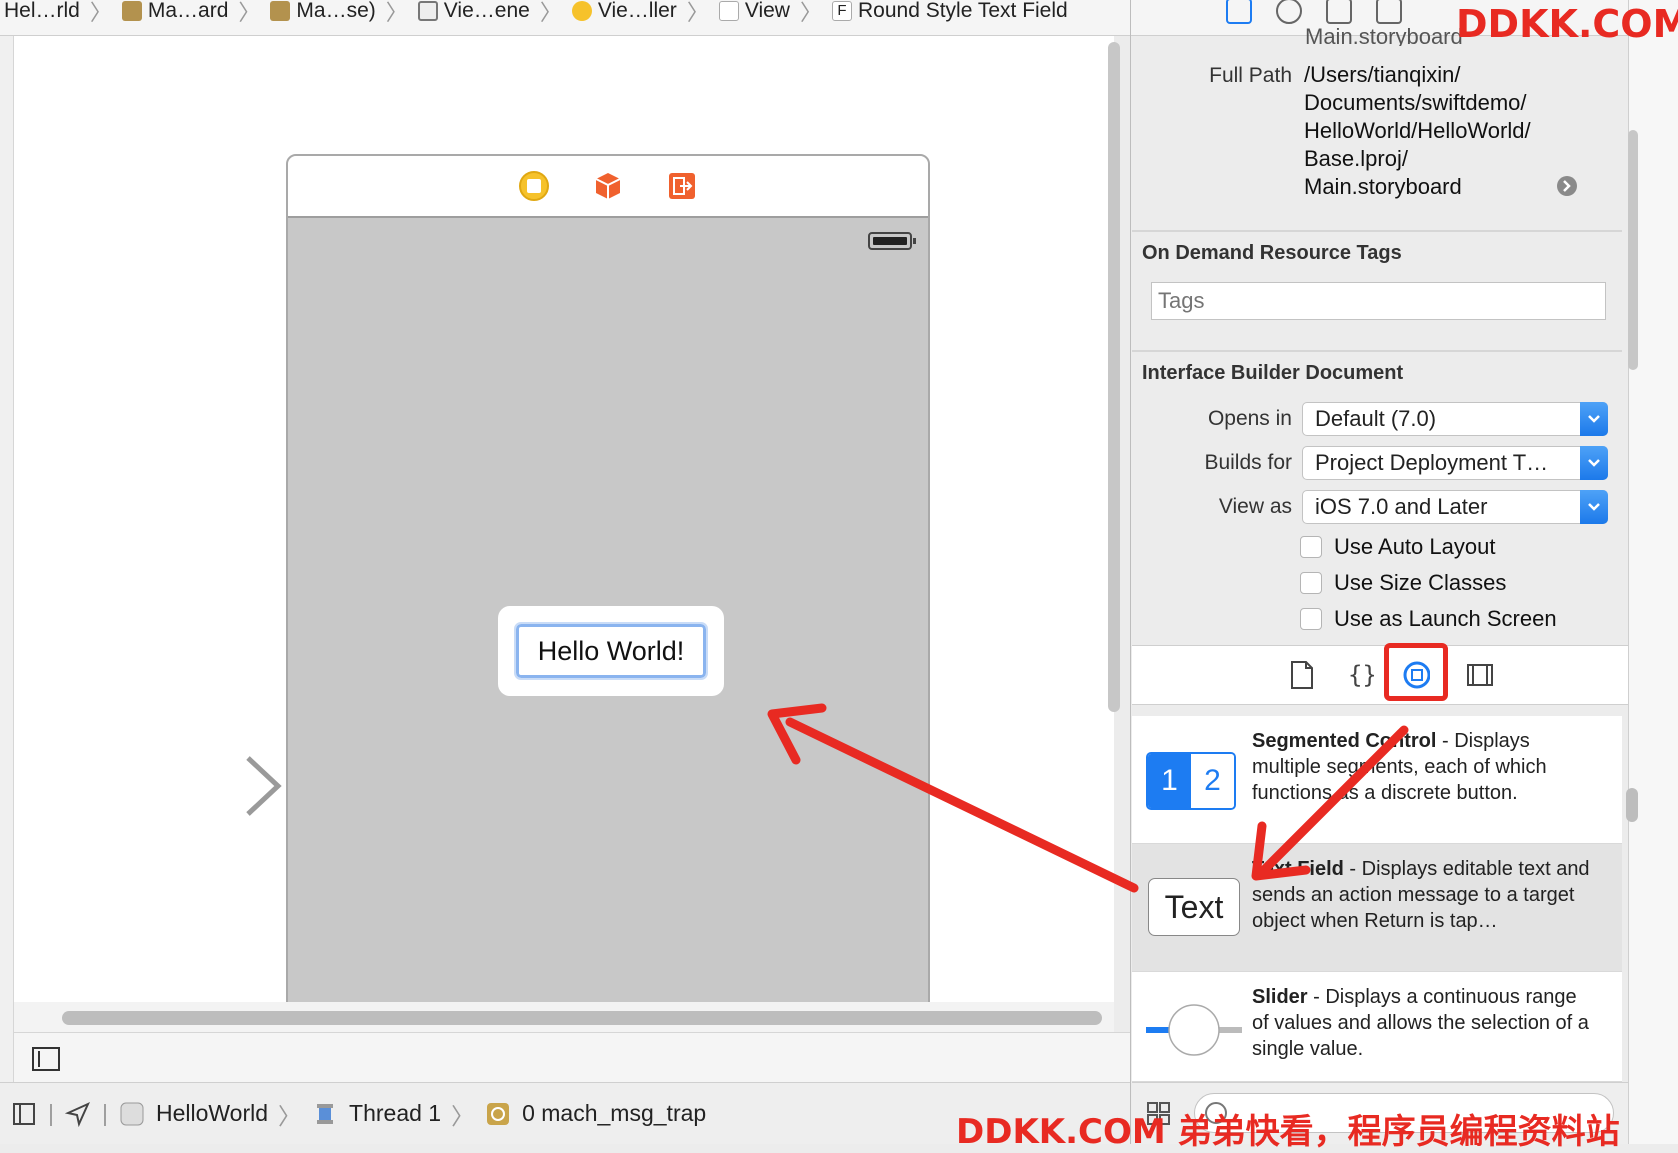 Image resolution: width=1678 pixels, height=1153 pixels. I want to click on initial-view-controller-arrow, so click(190, 794).